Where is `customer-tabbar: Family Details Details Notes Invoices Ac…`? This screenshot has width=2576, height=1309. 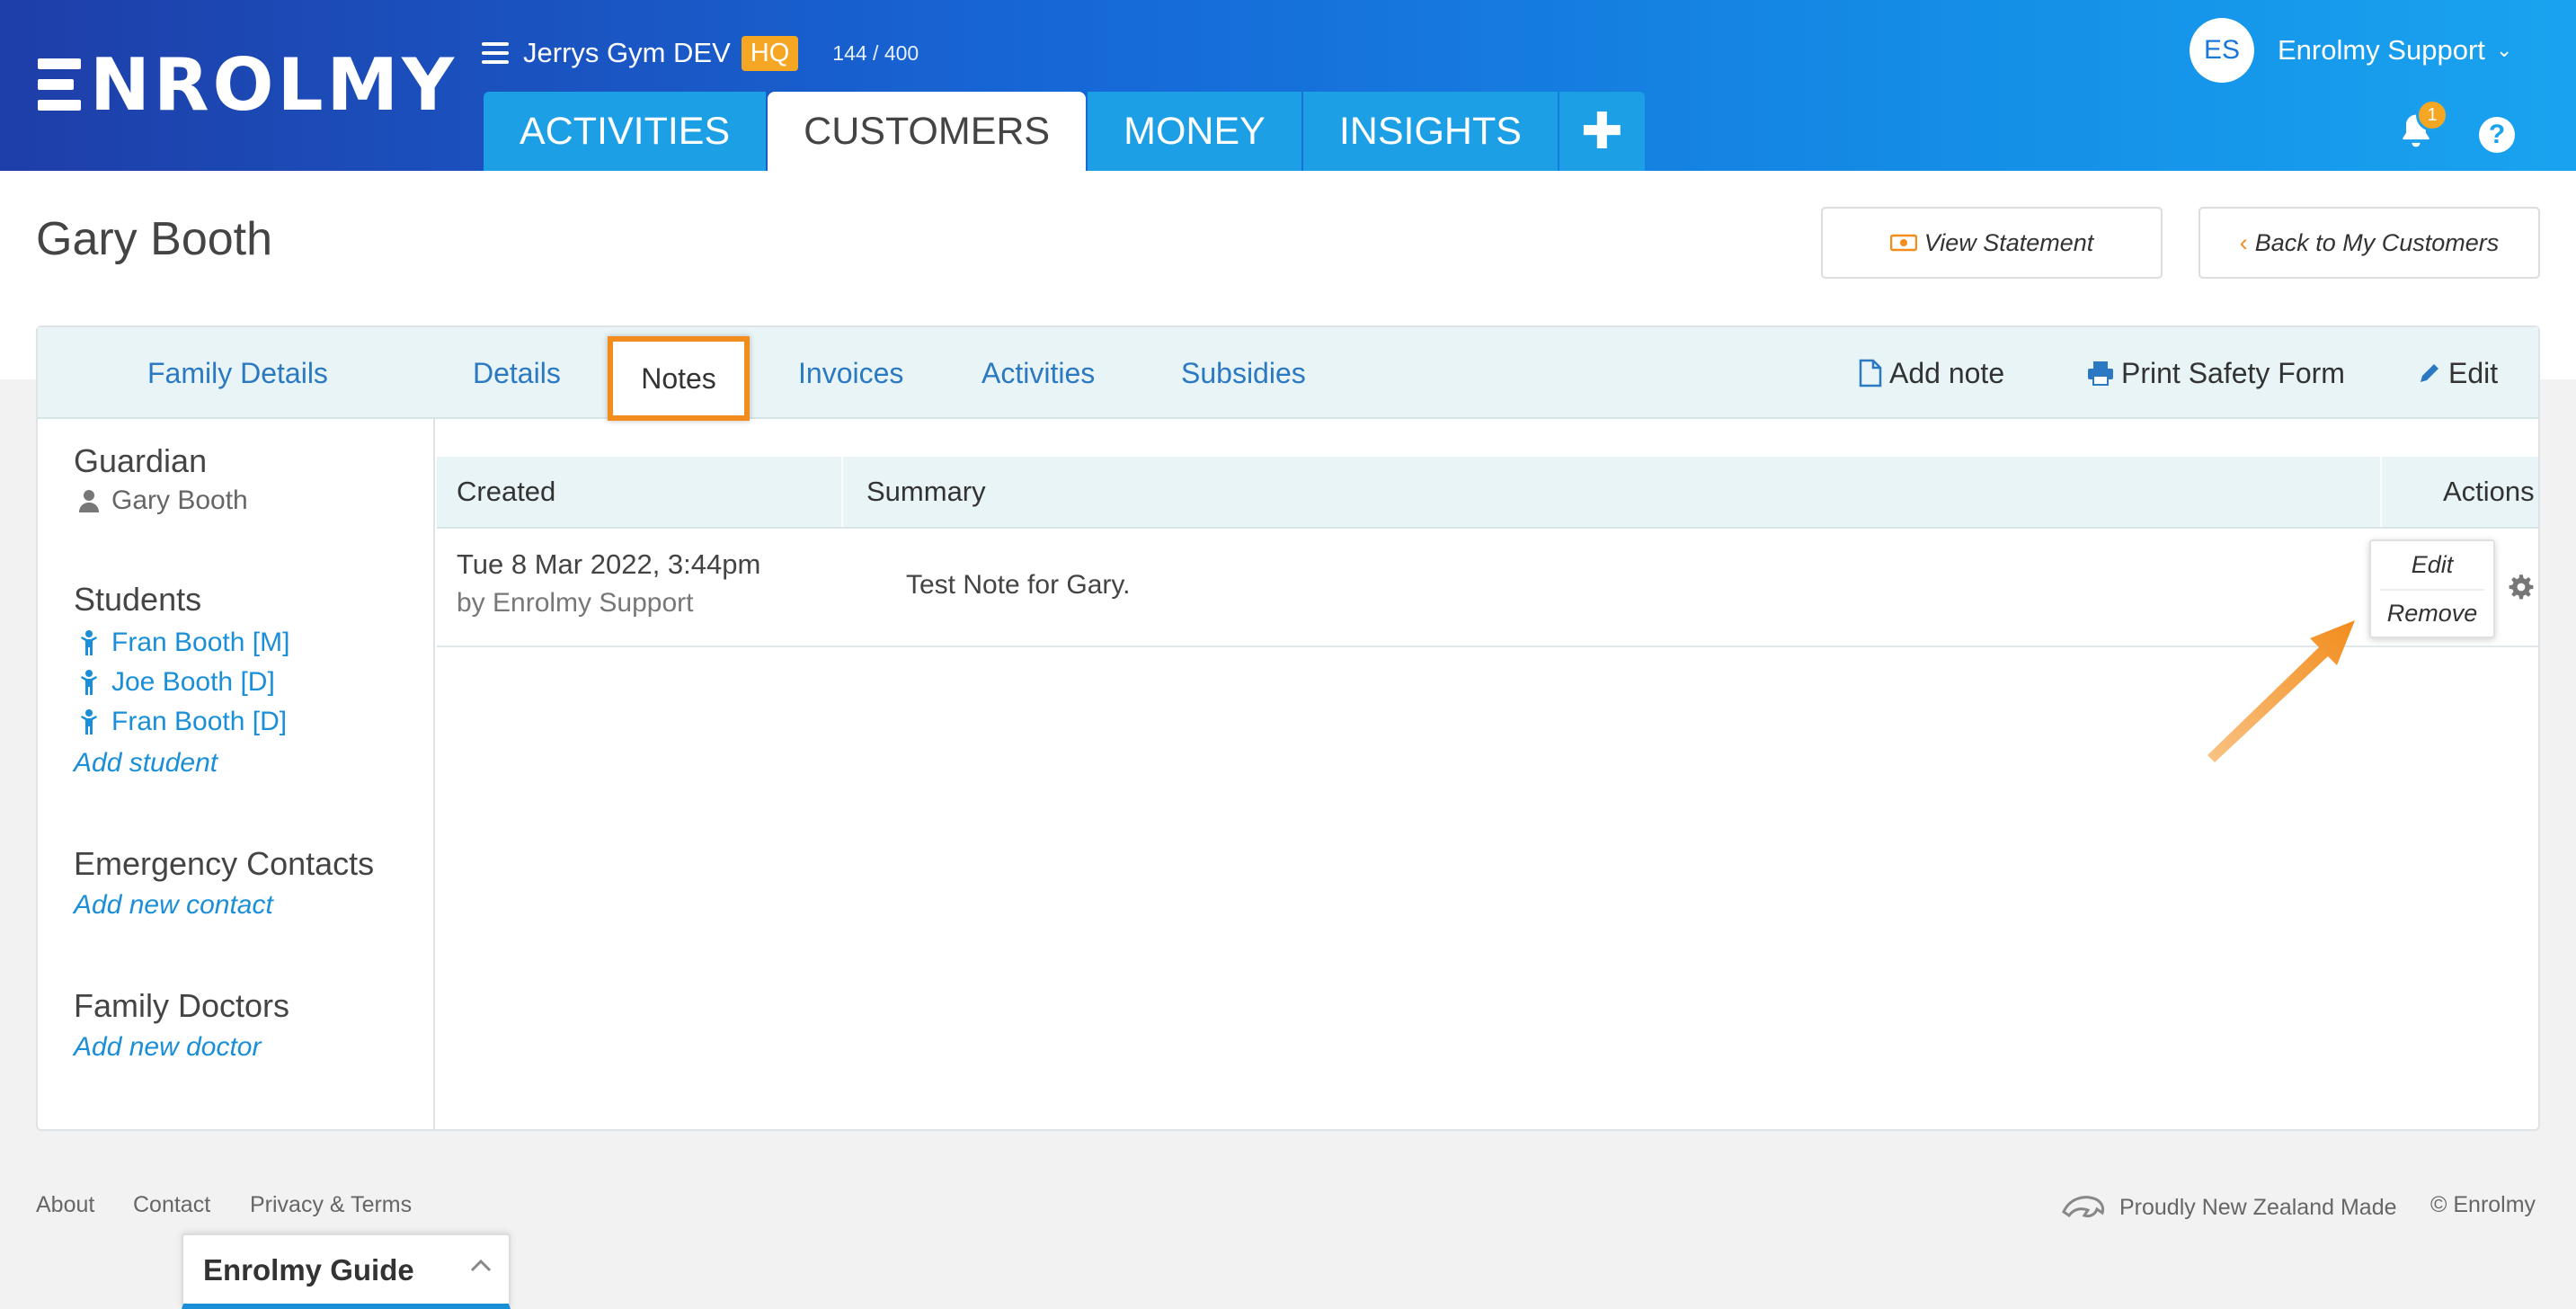
customer-tabbar: Family Details Details Notes Invoices Ac… is located at coordinates (1288, 374).